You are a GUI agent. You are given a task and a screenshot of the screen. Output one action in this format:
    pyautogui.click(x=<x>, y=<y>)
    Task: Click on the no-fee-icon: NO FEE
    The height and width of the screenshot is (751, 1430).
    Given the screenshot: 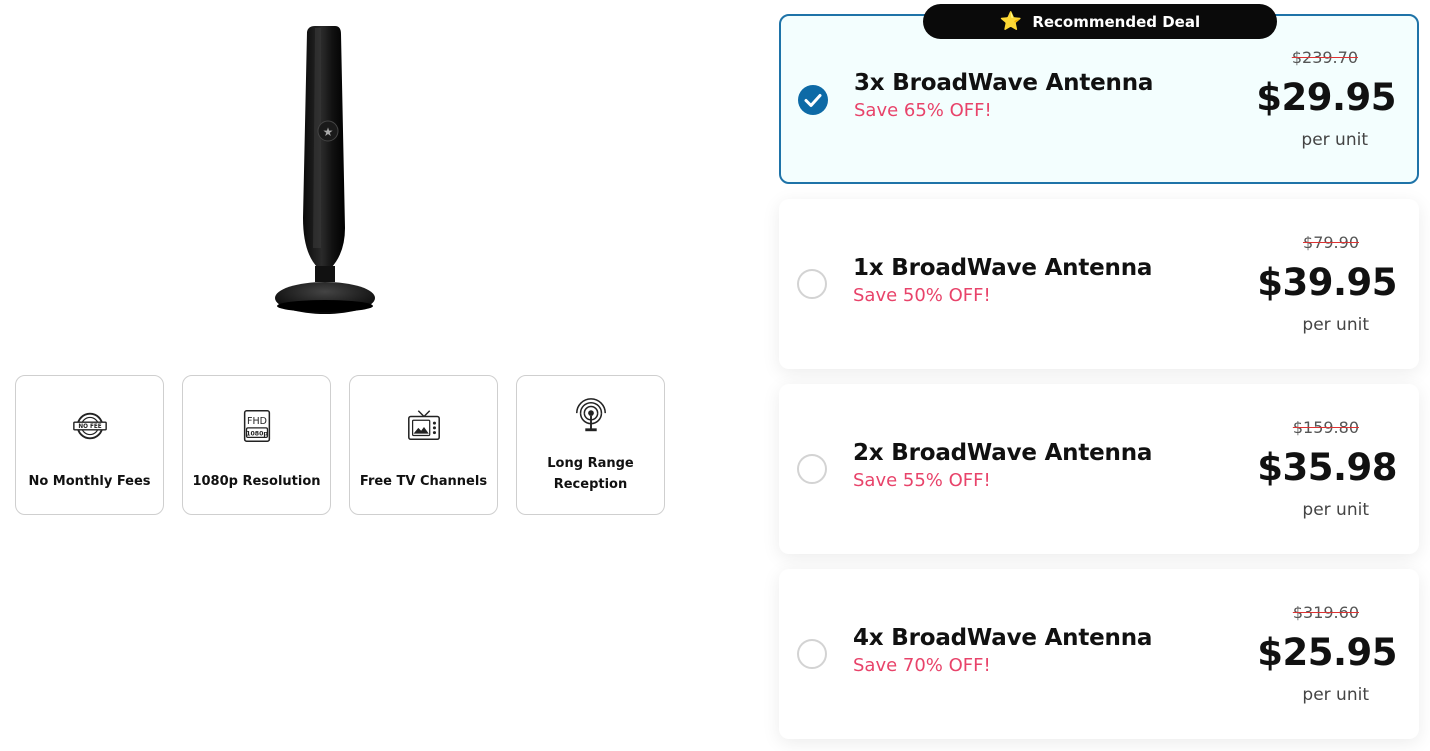 What is the action you would take?
    pyautogui.click(x=90, y=426)
    